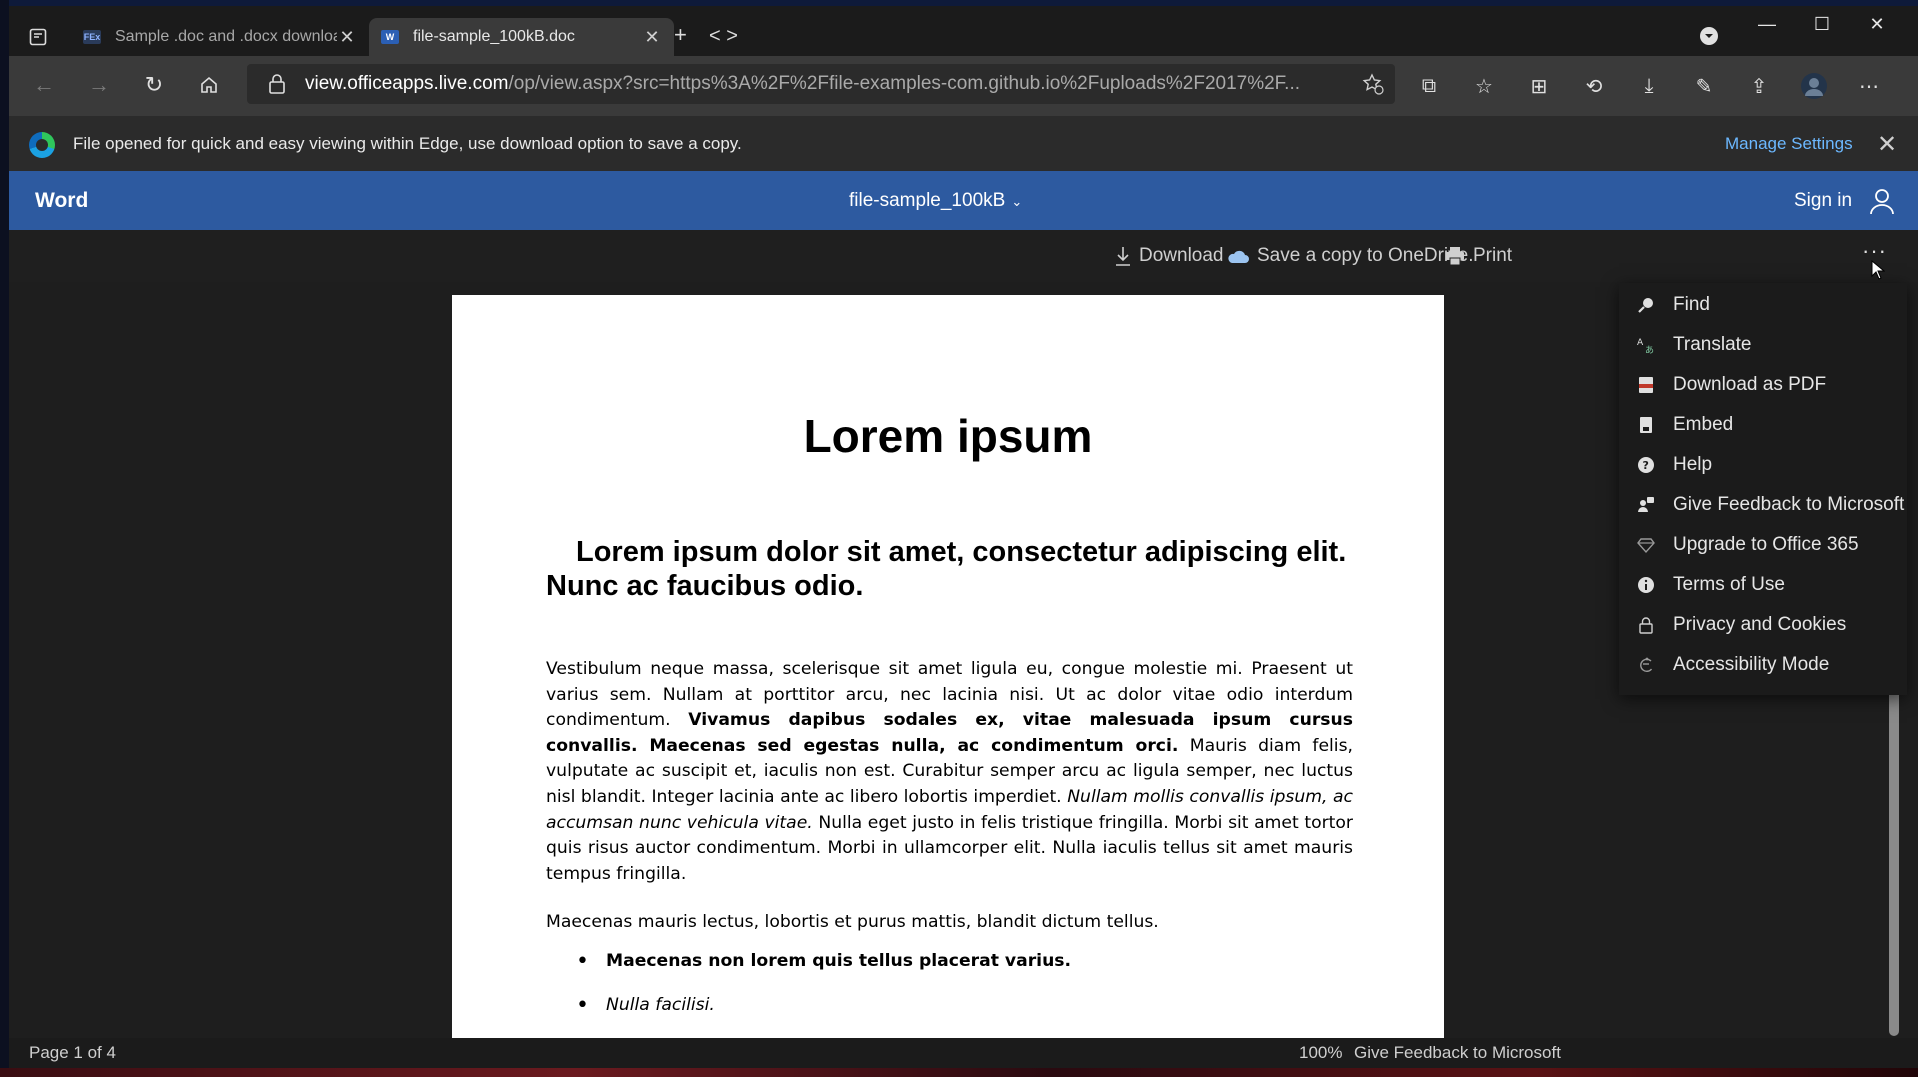  I want to click on desktop-background-bottom, so click(959, 1072).